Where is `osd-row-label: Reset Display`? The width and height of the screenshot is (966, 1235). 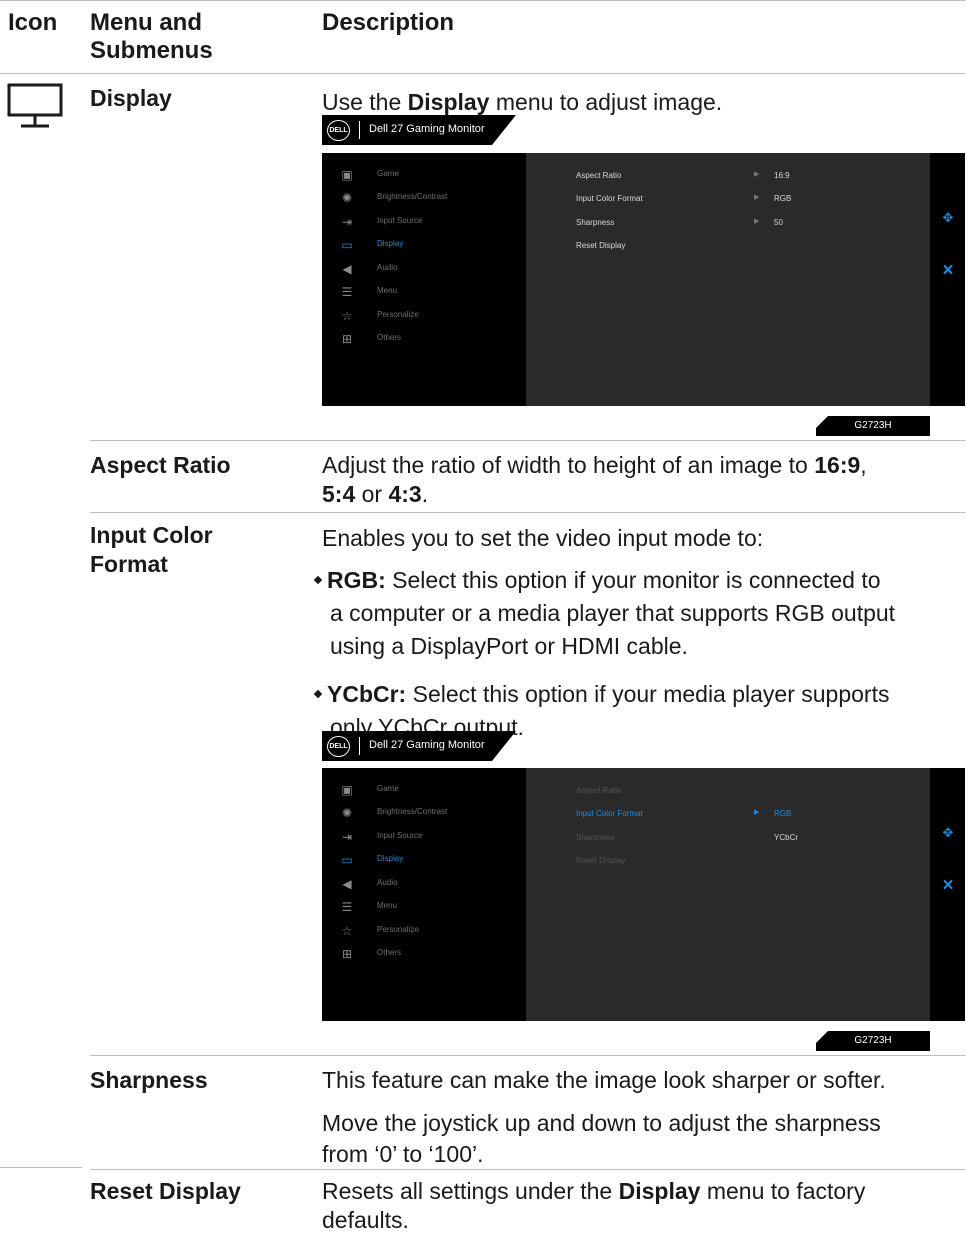
osd-row-label: Reset Display is located at coordinates (601, 860).